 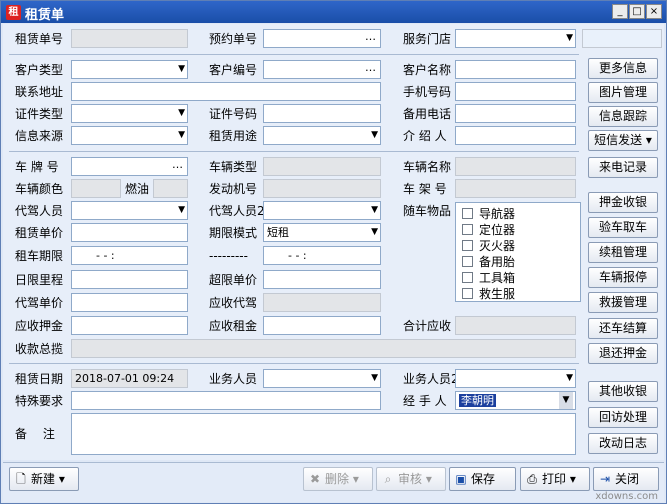 I want to click on accessory-checkbox-life-suit: 救生服, so click(x=488, y=294).